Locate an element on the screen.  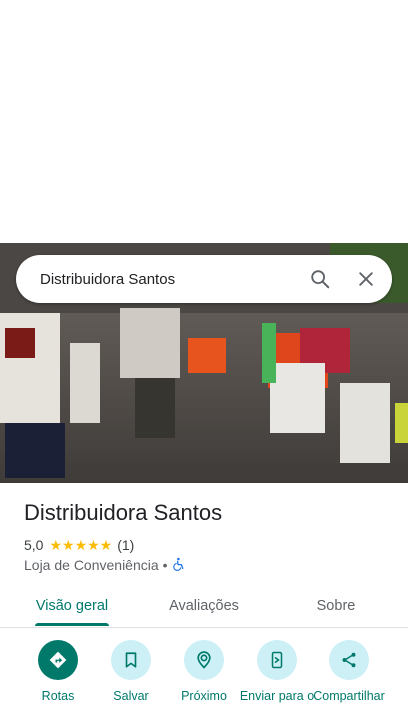
place-category: Loja de Conveniência is located at coordinates (91, 565).